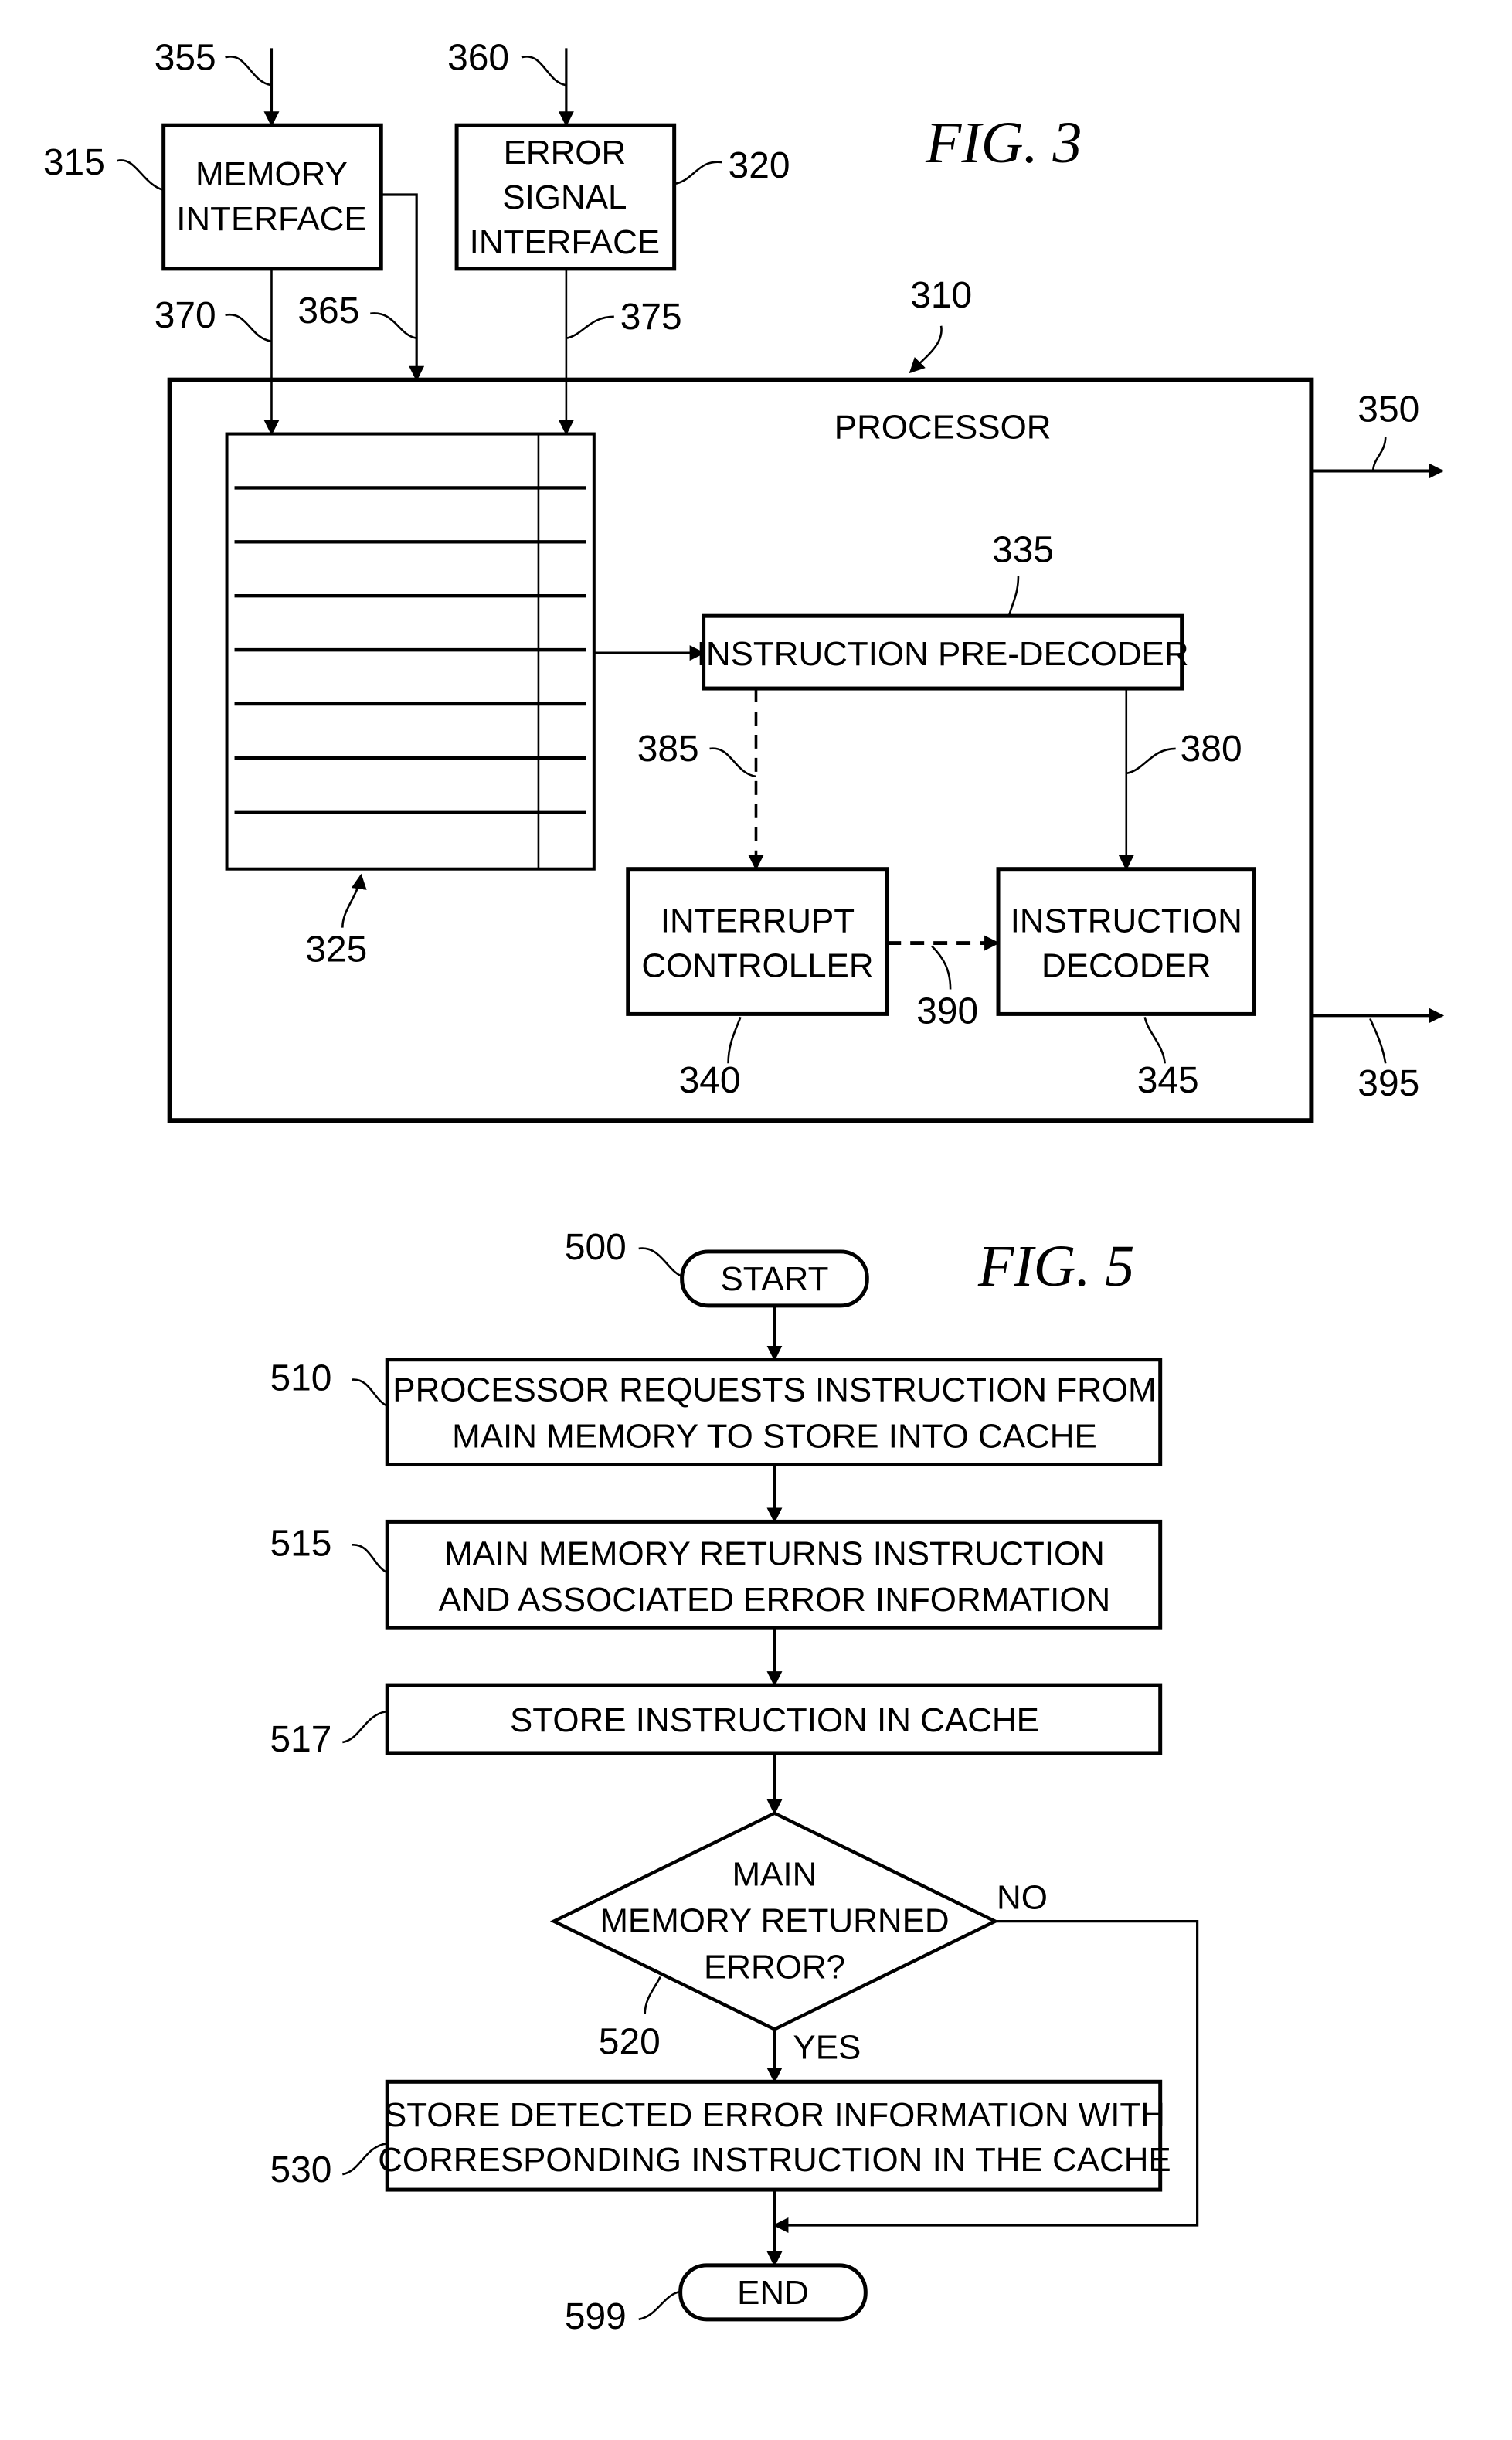 This screenshot has width=1512, height=2440. Describe the element at coordinates (827, 2047) in the screenshot. I see `yes-label: YES` at that location.